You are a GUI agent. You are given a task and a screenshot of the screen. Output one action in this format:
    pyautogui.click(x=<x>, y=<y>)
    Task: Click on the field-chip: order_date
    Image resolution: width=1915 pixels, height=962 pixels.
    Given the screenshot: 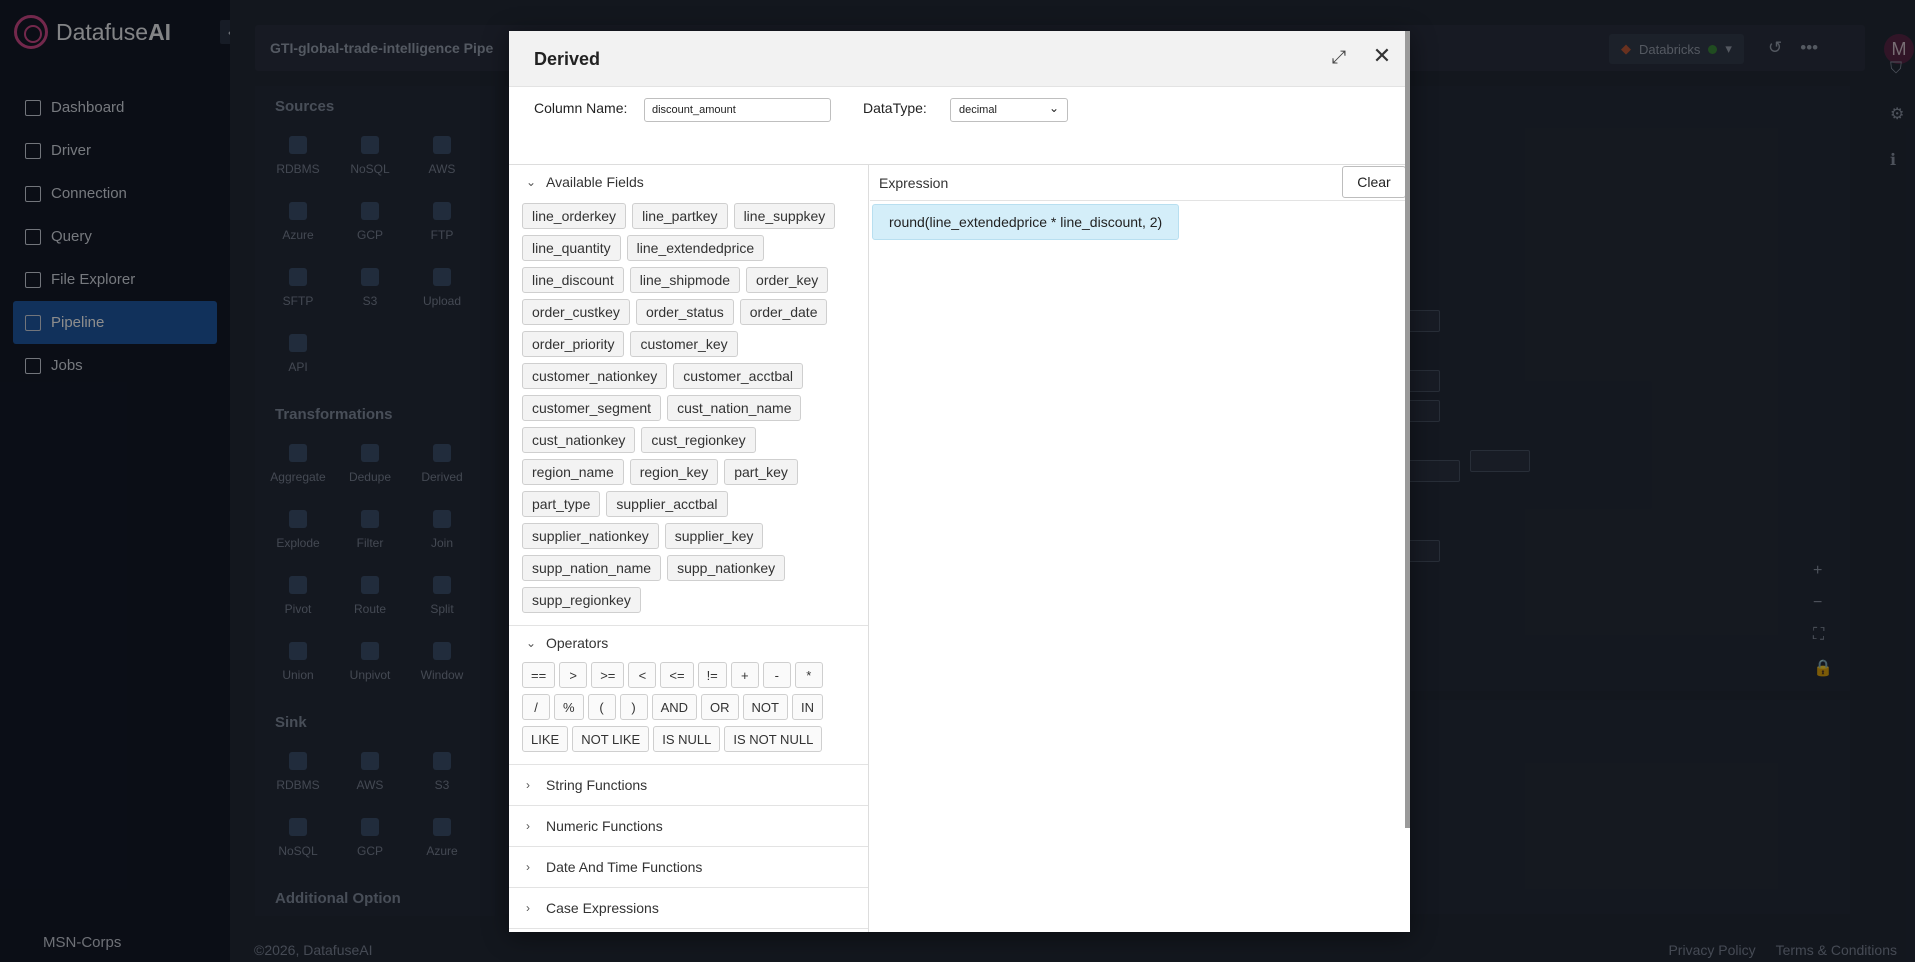 What is the action you would take?
    pyautogui.click(x=783, y=312)
    